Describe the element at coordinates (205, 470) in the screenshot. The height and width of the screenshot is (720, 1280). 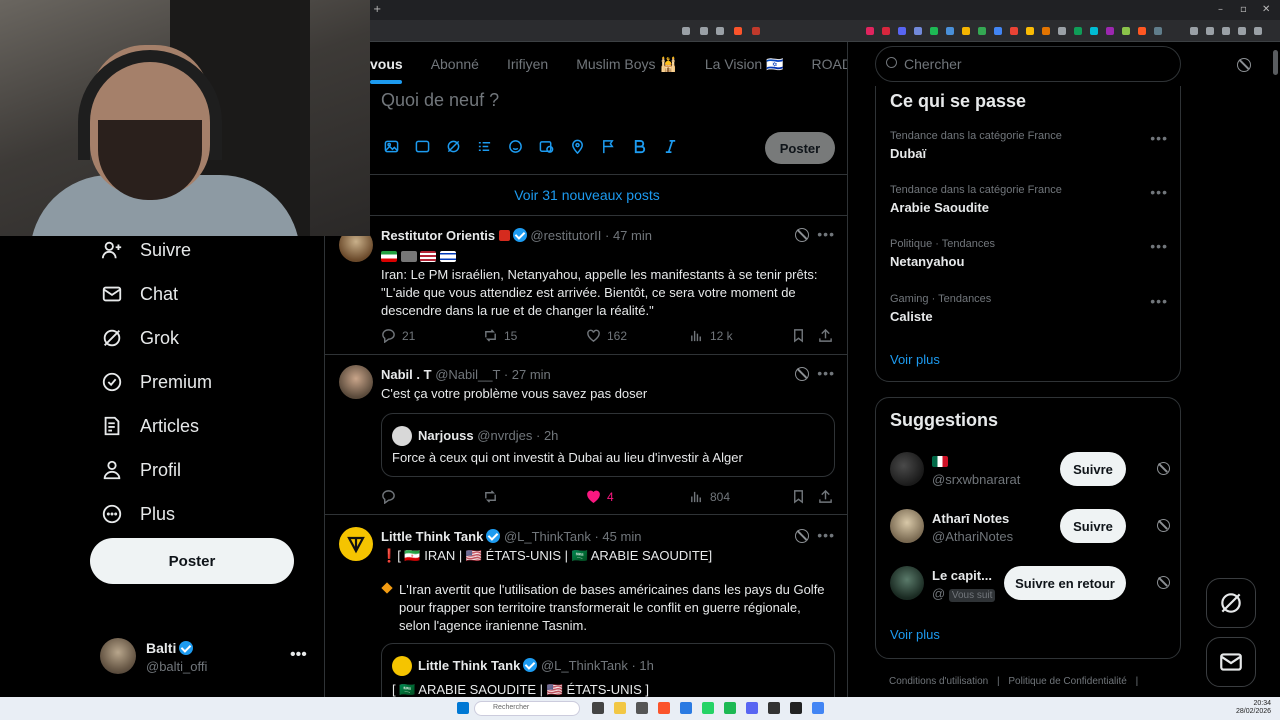
I see `nav-item-profile: Profil` at that location.